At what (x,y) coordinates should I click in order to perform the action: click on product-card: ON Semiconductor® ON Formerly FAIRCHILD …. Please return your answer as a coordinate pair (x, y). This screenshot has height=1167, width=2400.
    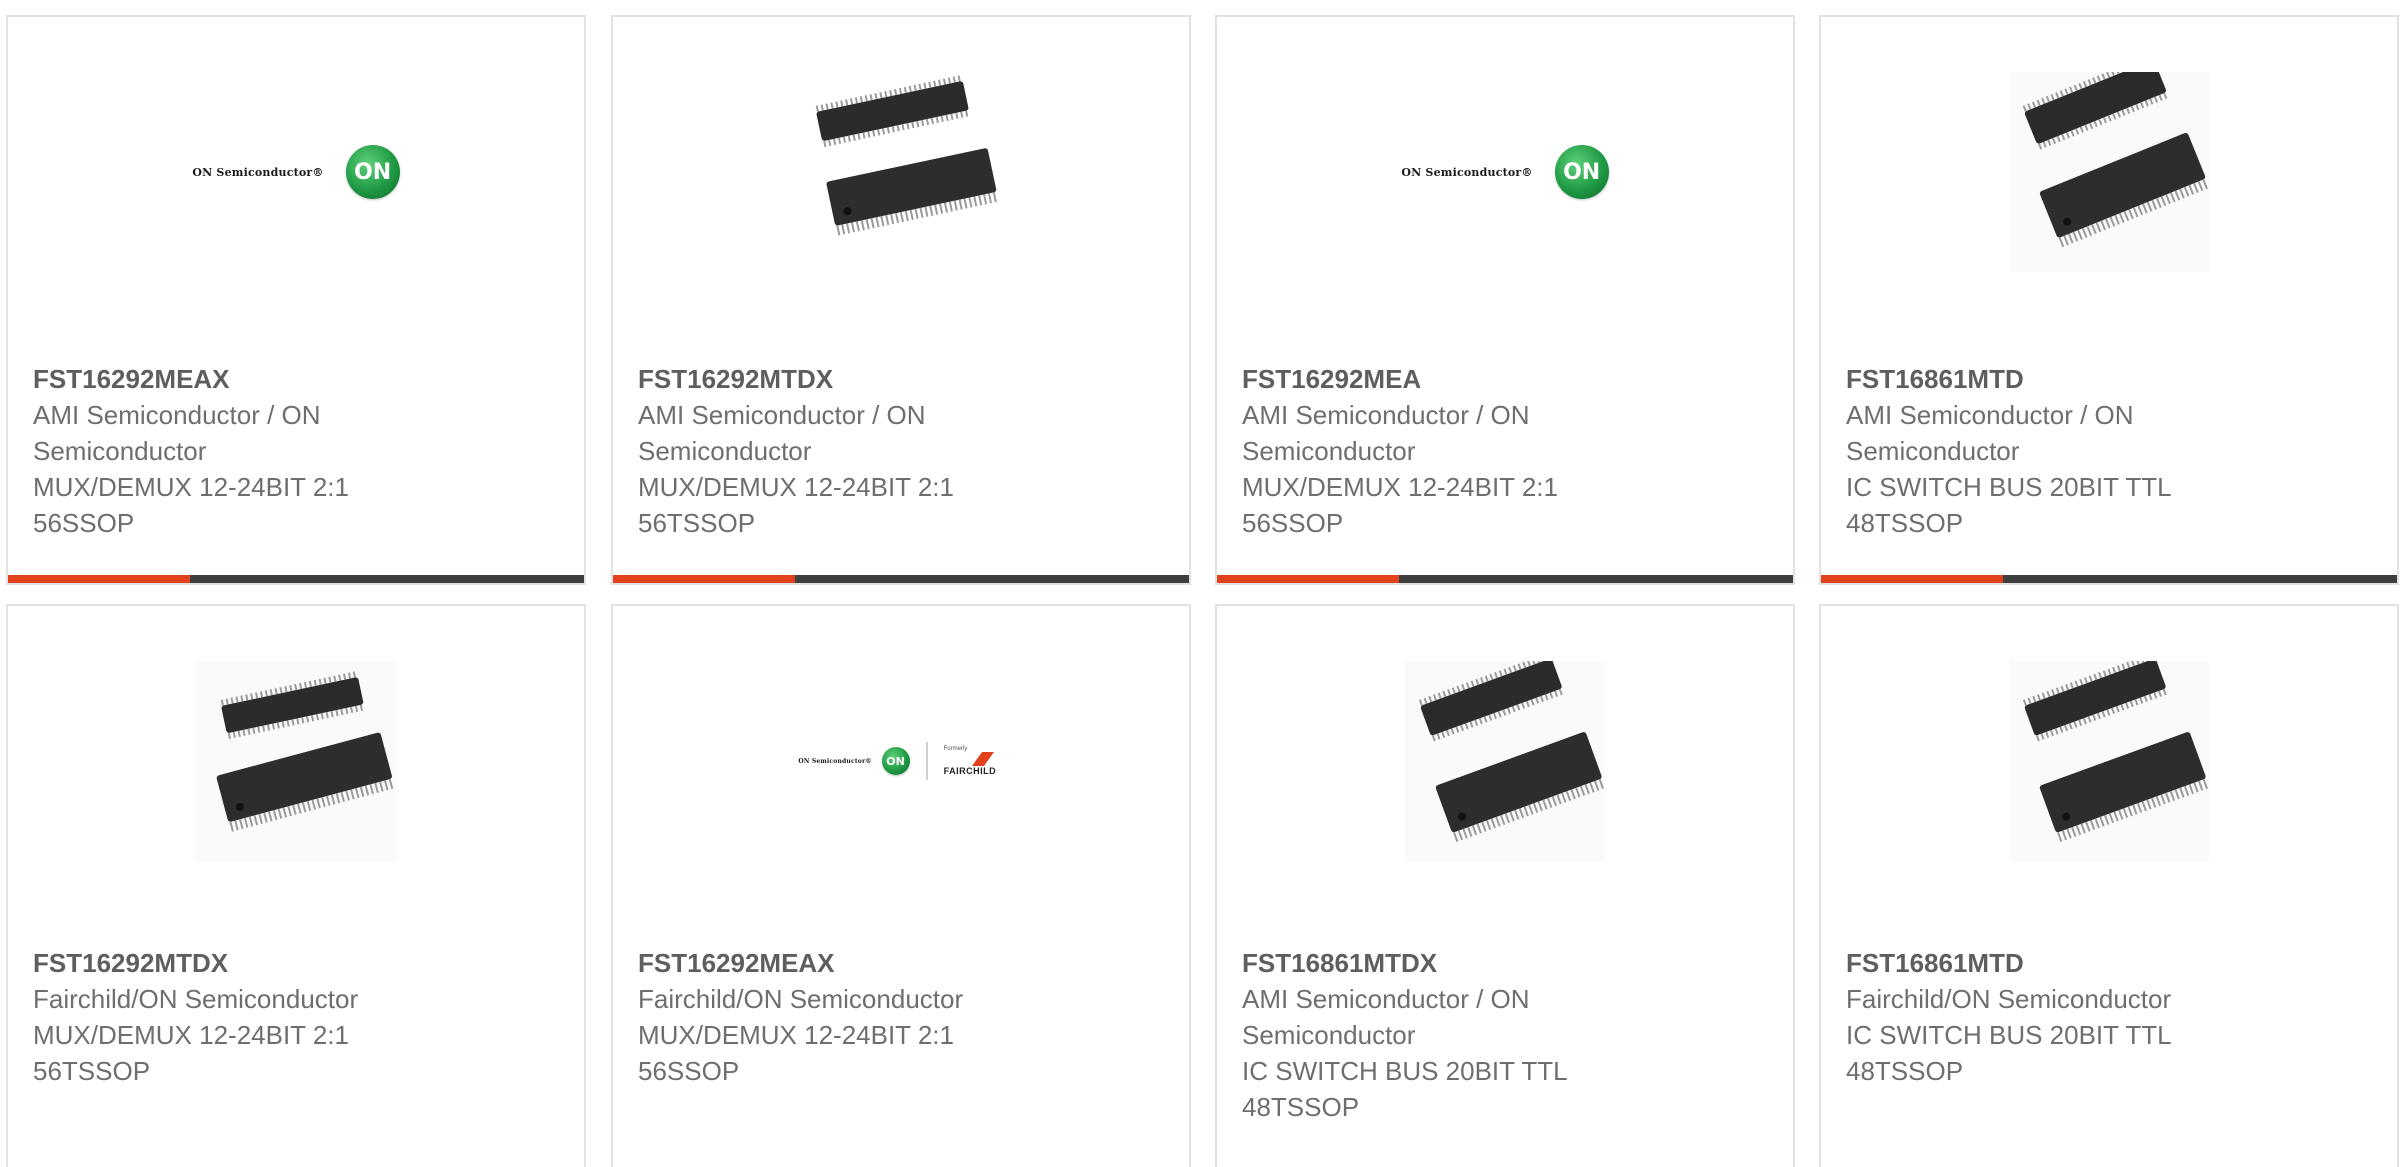
    Looking at the image, I should click on (901, 885).